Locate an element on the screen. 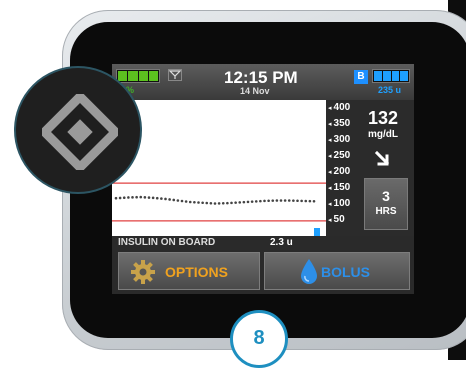 The image size is (466, 368). insulin-reservoir-icon is located at coordinates (391, 76).